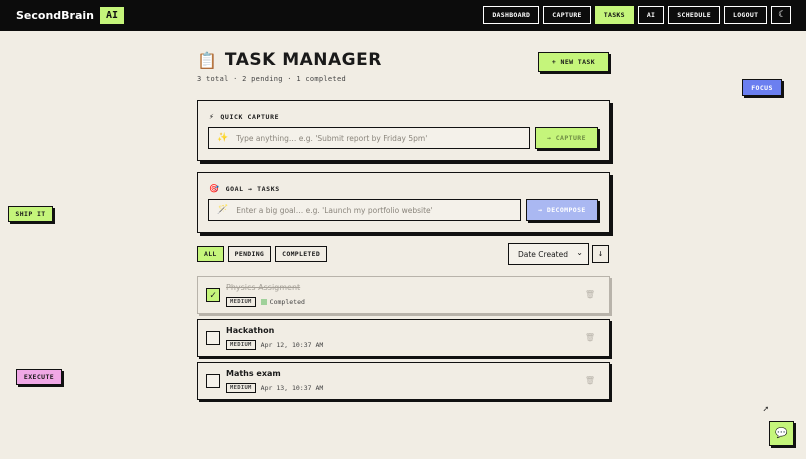 Image resolution: width=806 pixels, height=459 pixels. Describe the element at coordinates (223, 138) in the screenshot. I see `sparkles-icon: ✨` at that location.